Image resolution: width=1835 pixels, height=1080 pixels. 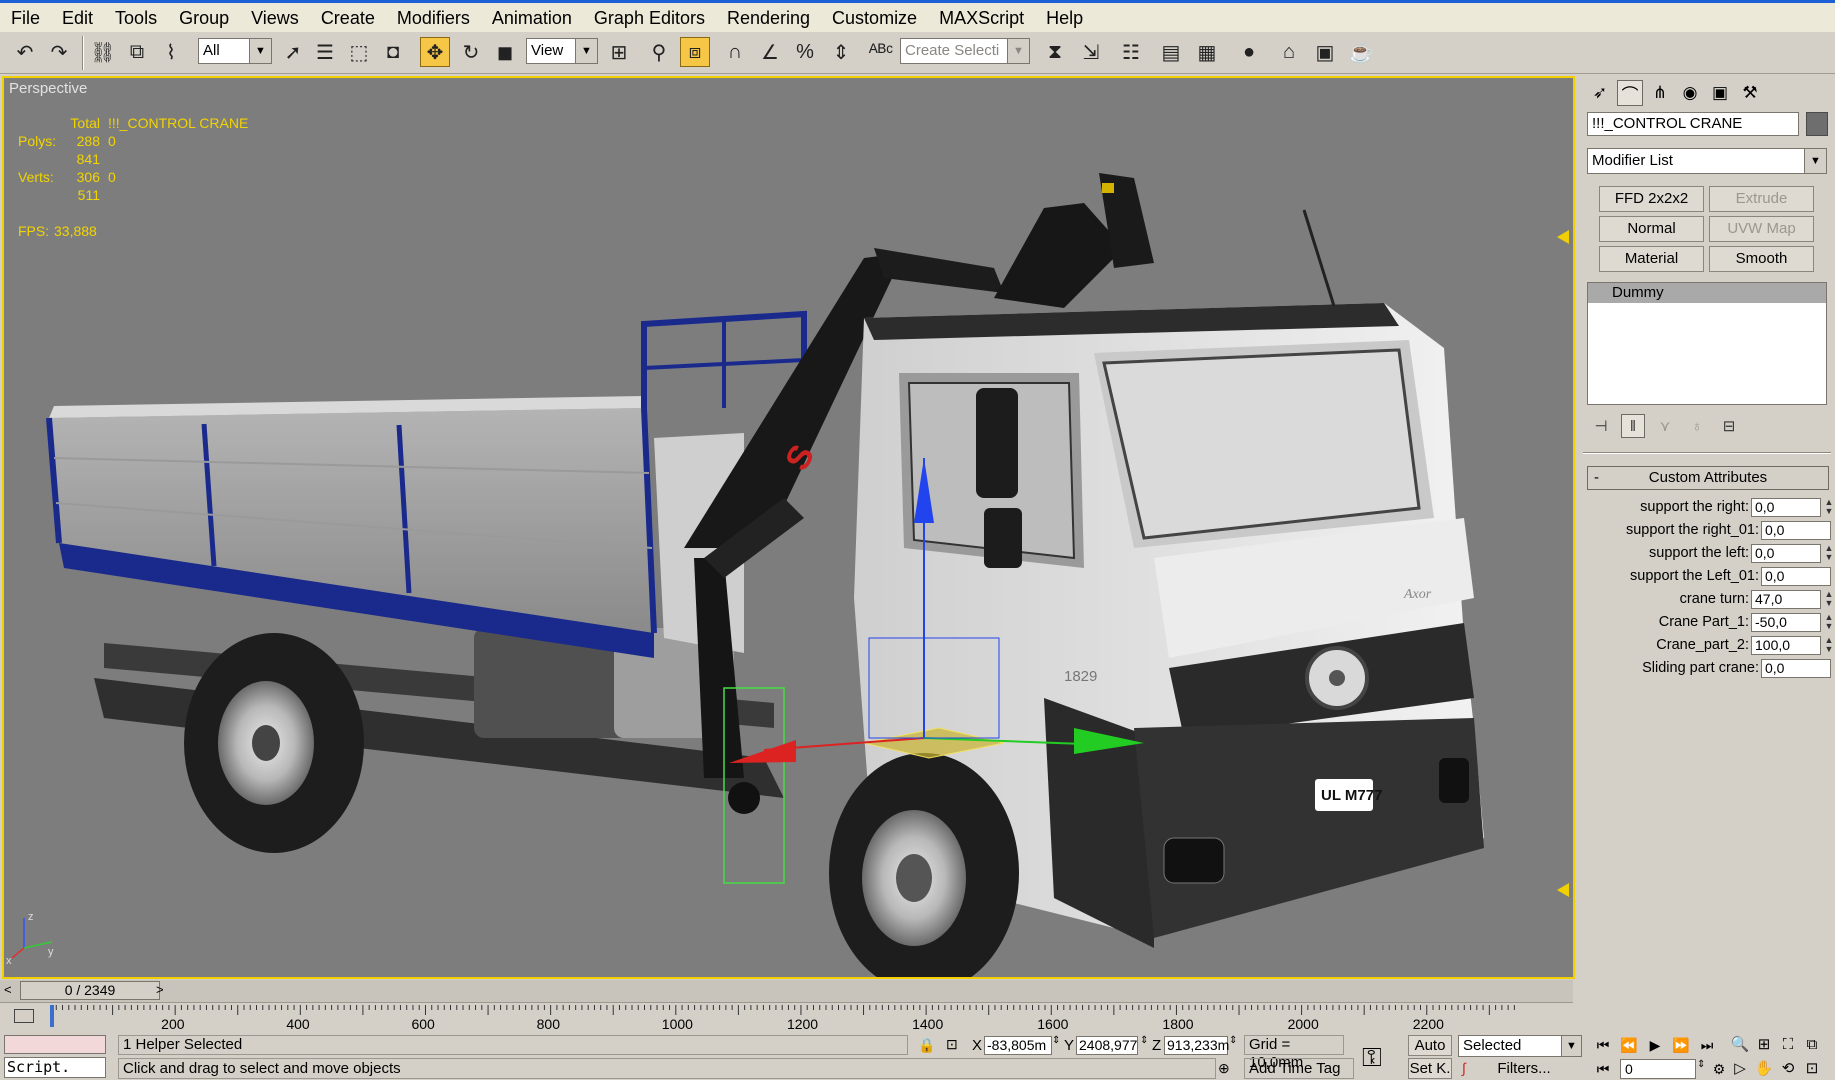 I want to click on menu-group: Group, so click(x=204, y=18).